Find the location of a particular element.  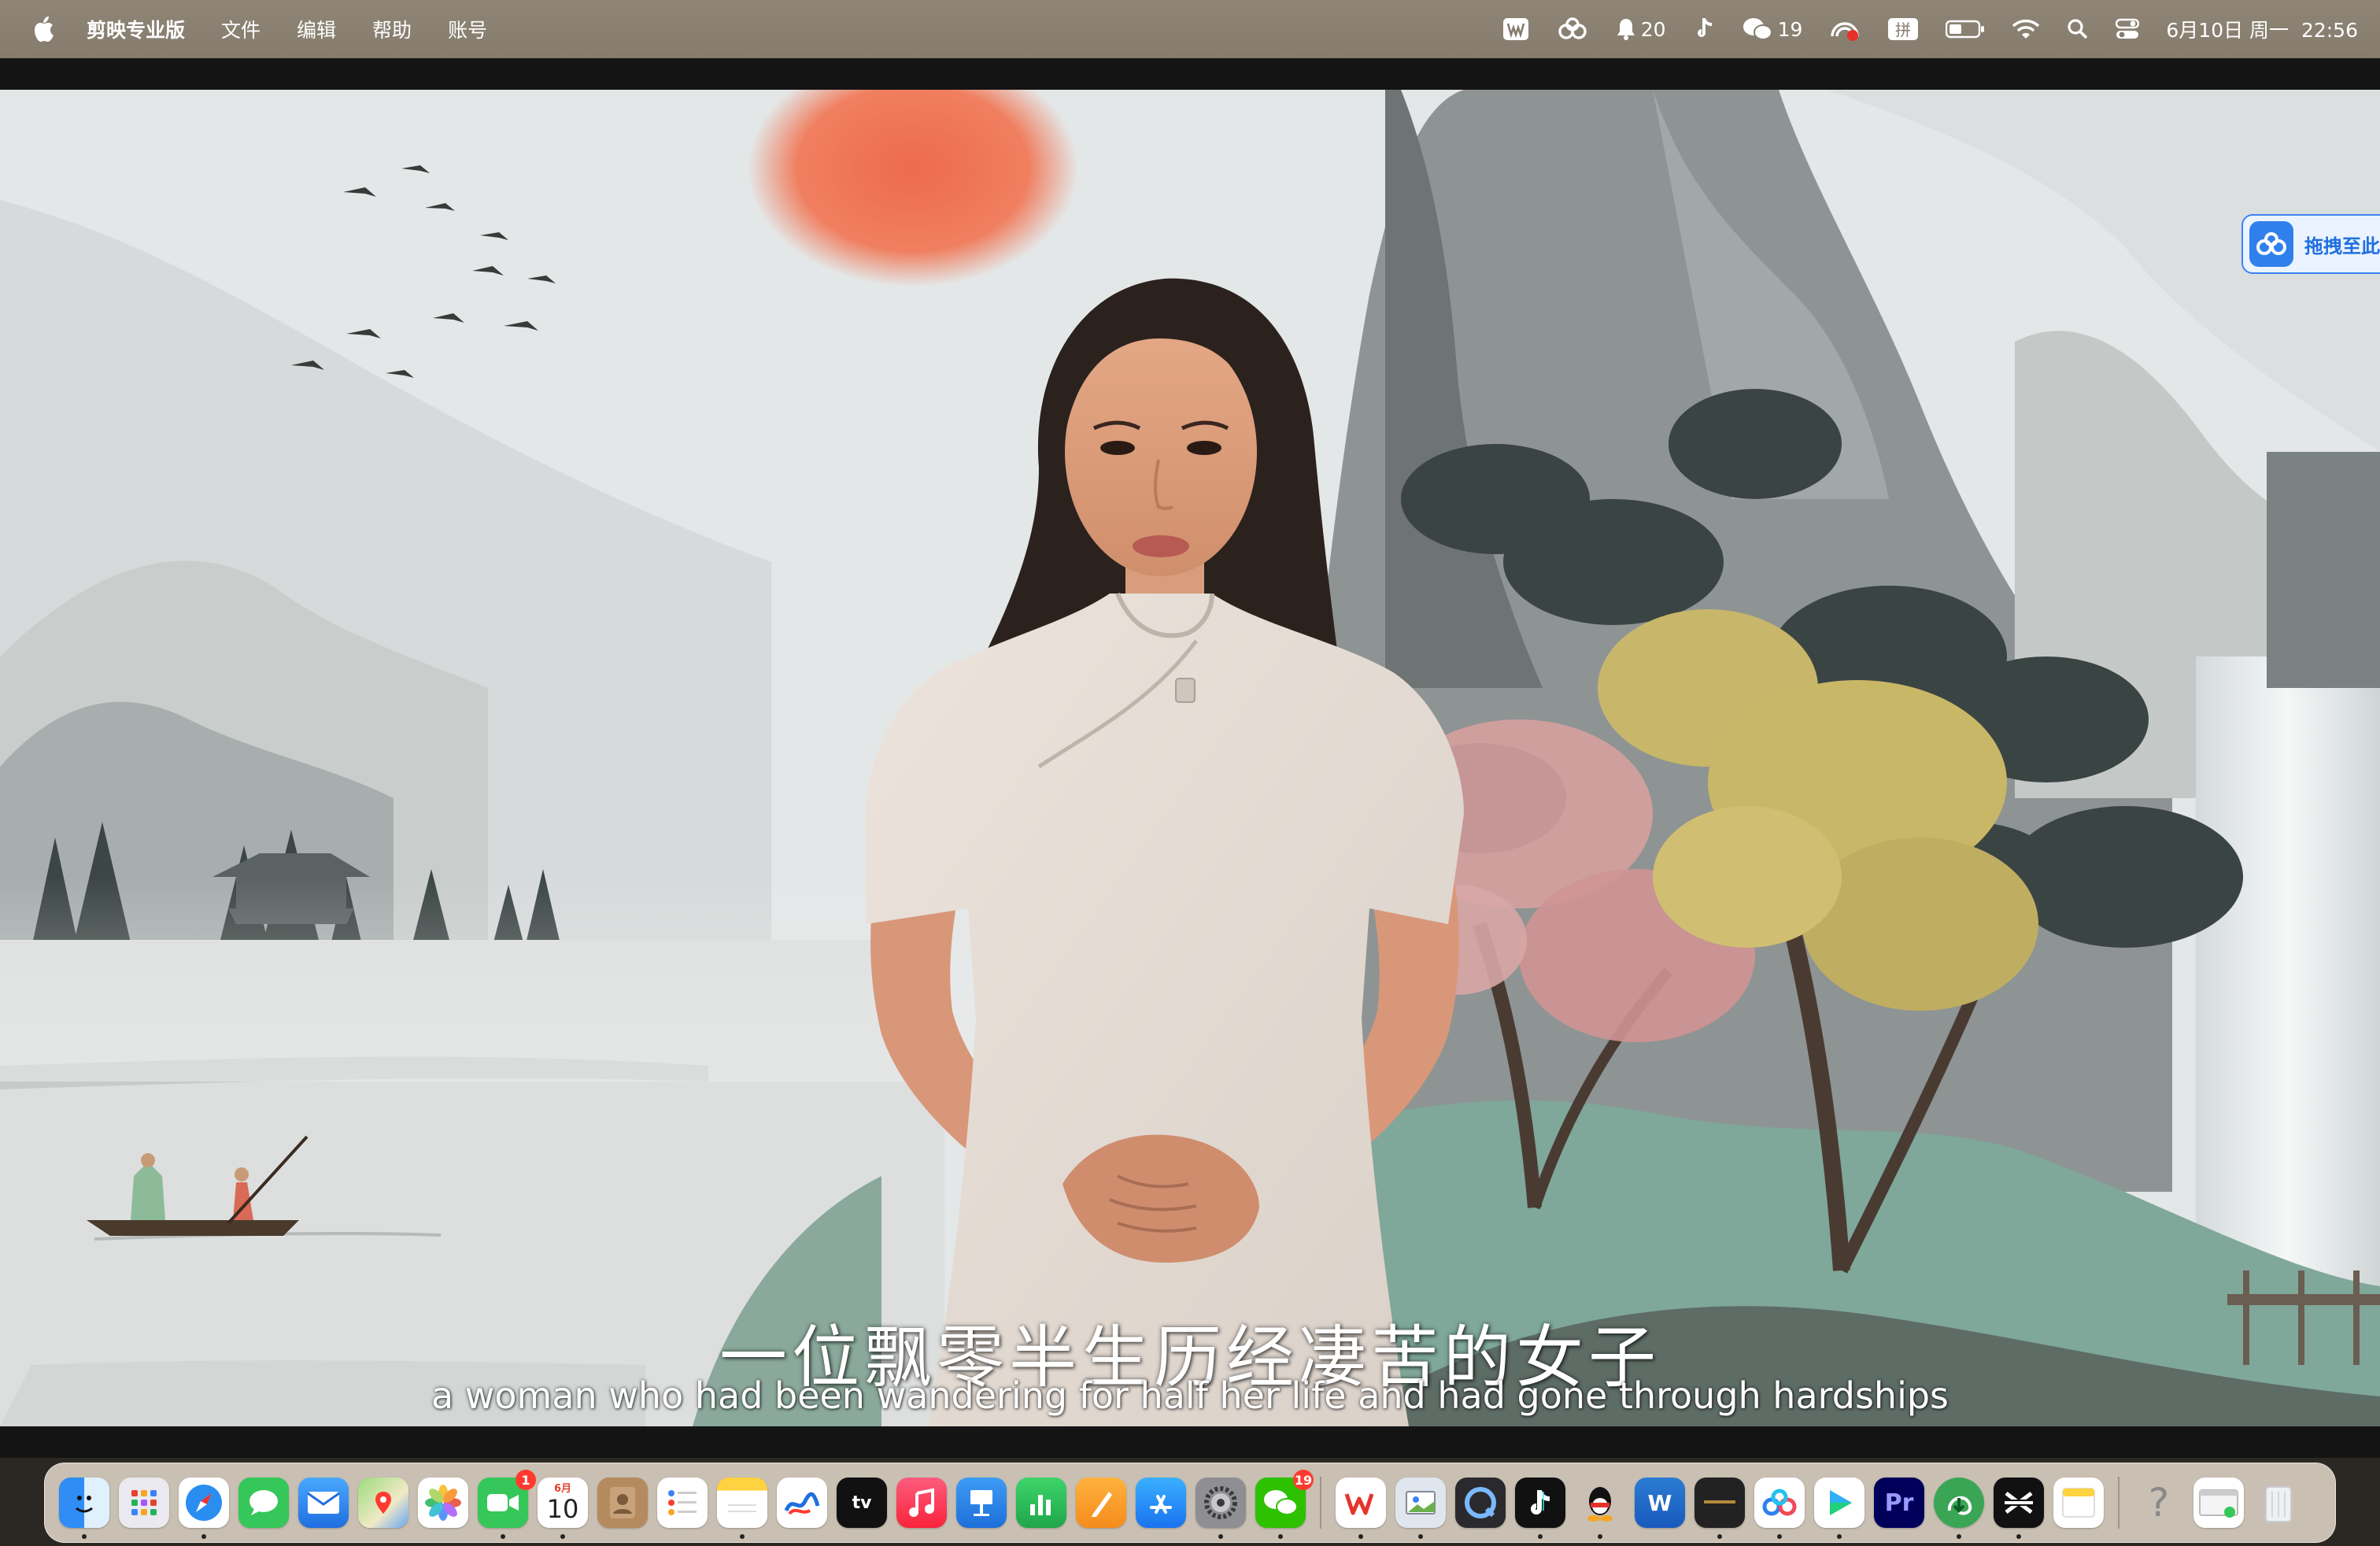

wechat-count: 19 is located at coordinates (1790, 29).